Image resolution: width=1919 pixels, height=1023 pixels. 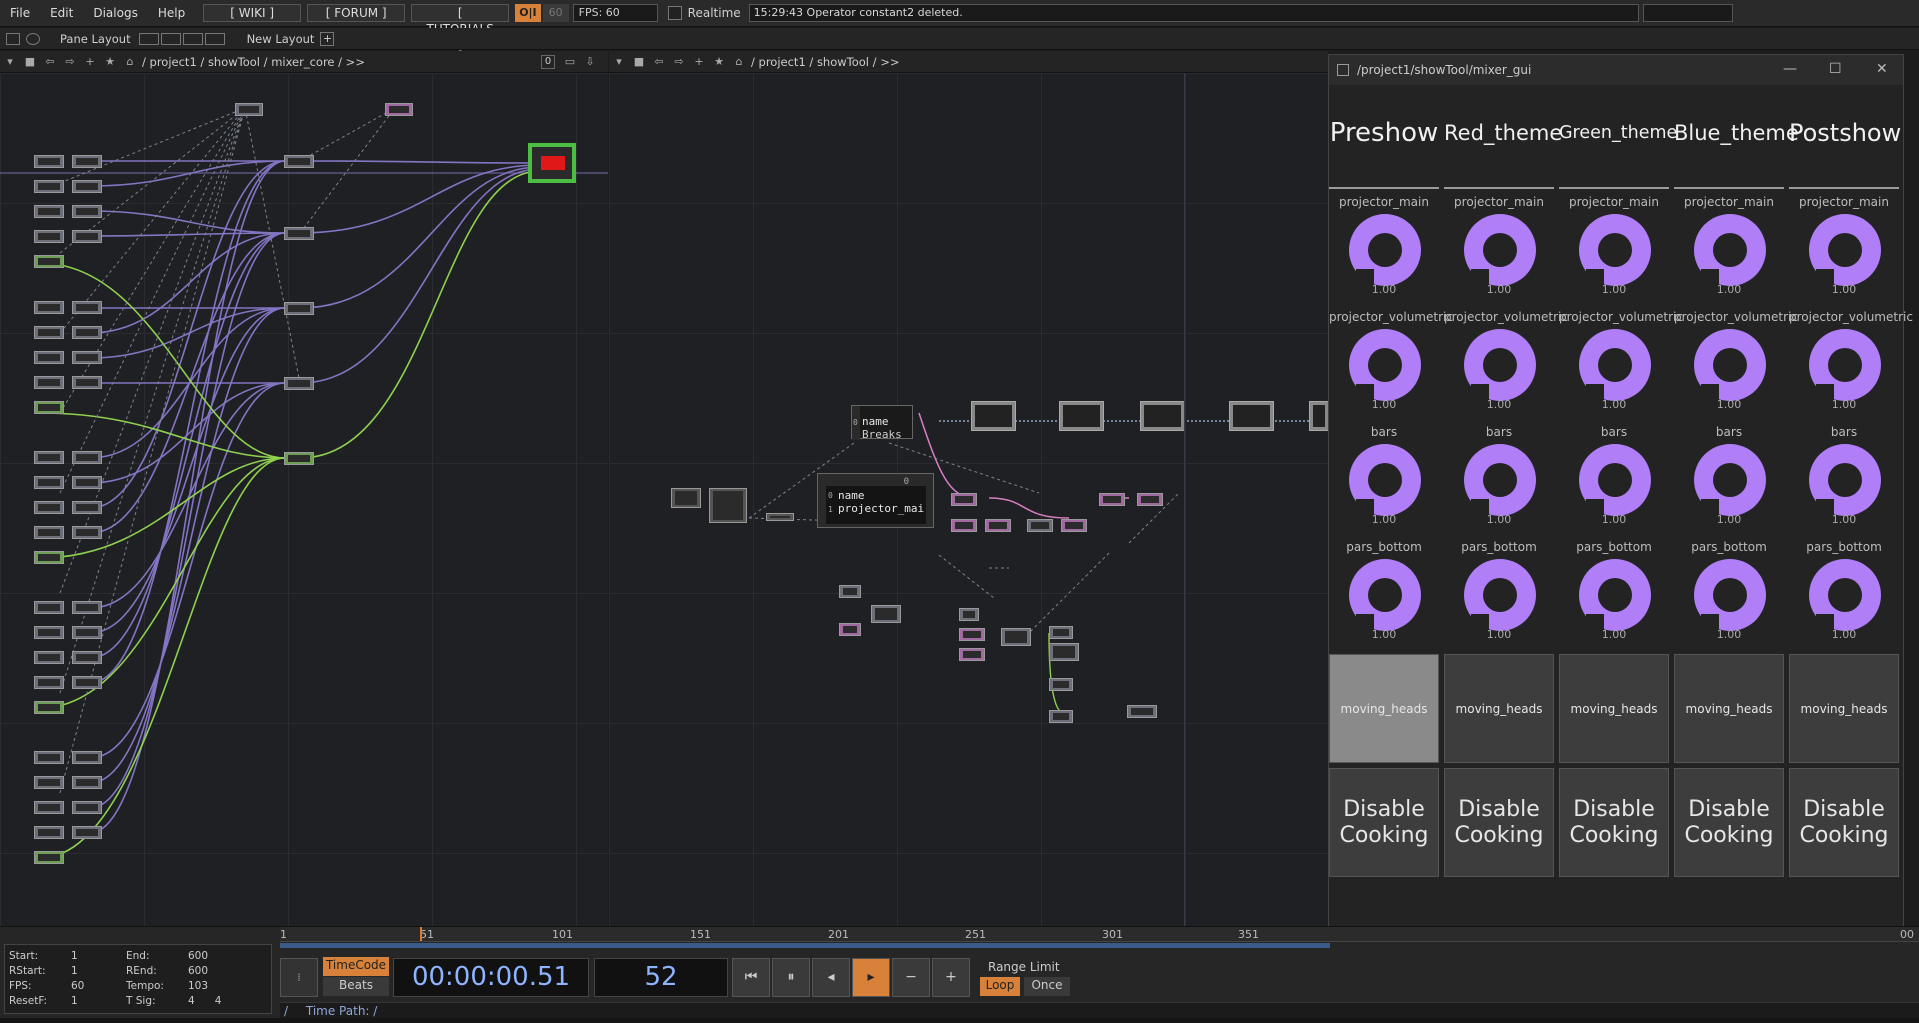 What do you see at coordinates (831, 977) in the screenshot?
I see `step-back-icon: ◂` at bounding box center [831, 977].